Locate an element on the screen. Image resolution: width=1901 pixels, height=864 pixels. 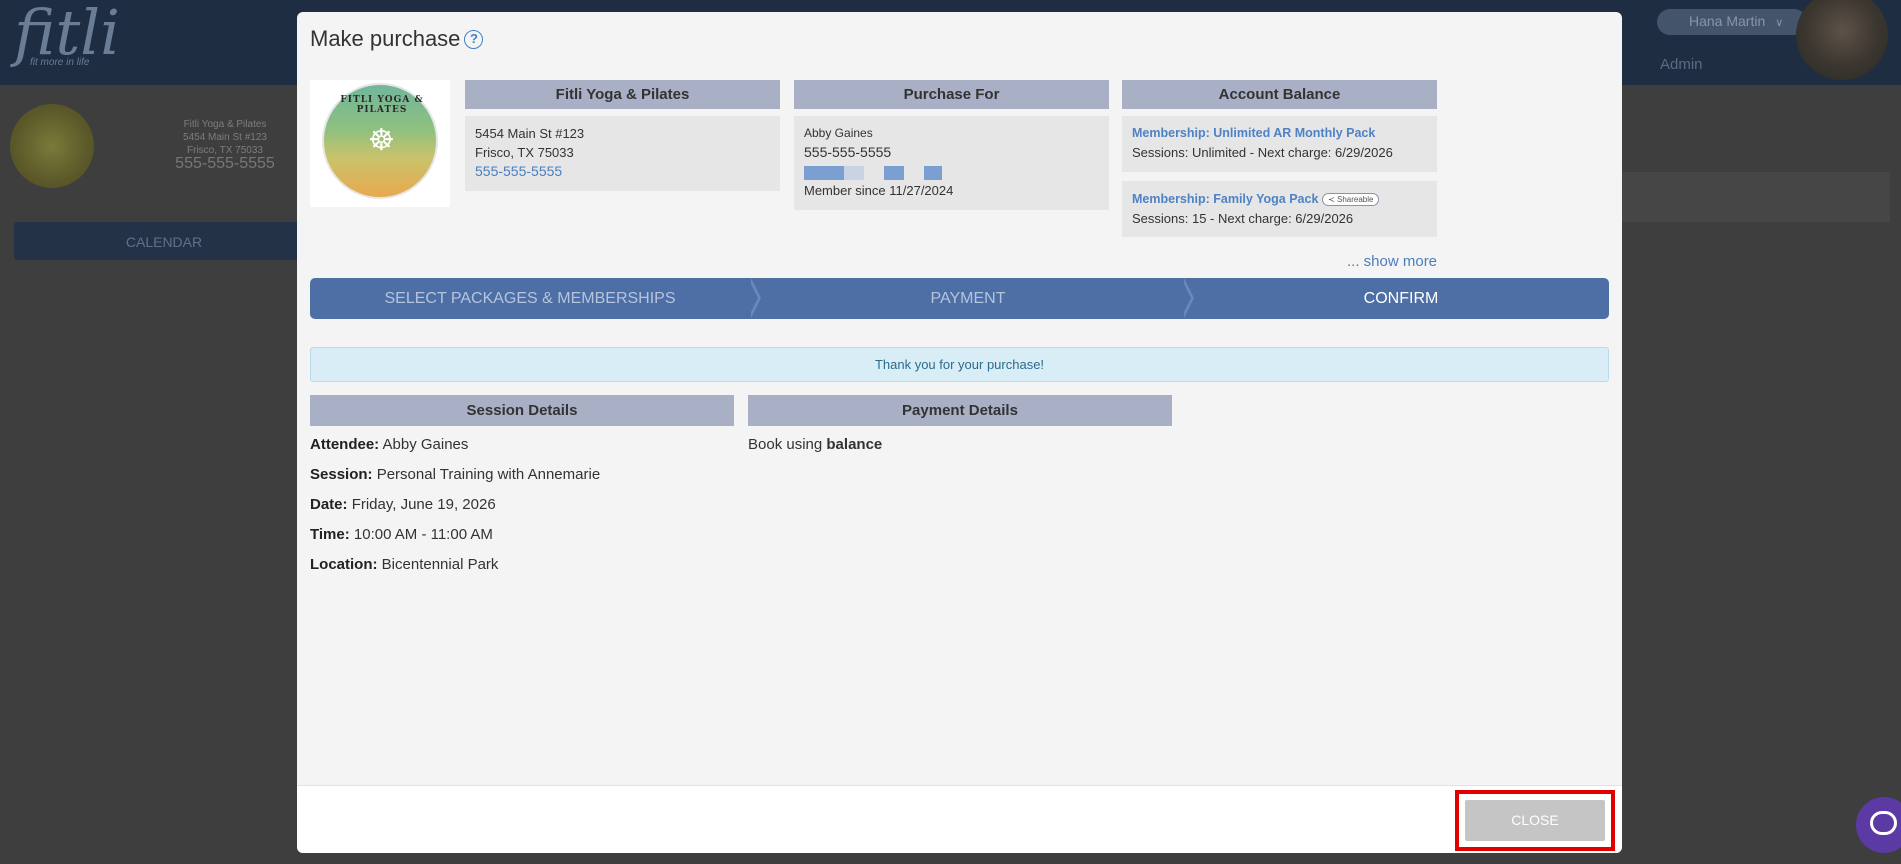
calendar-tab: CALENDAR is located at coordinates (164, 241).